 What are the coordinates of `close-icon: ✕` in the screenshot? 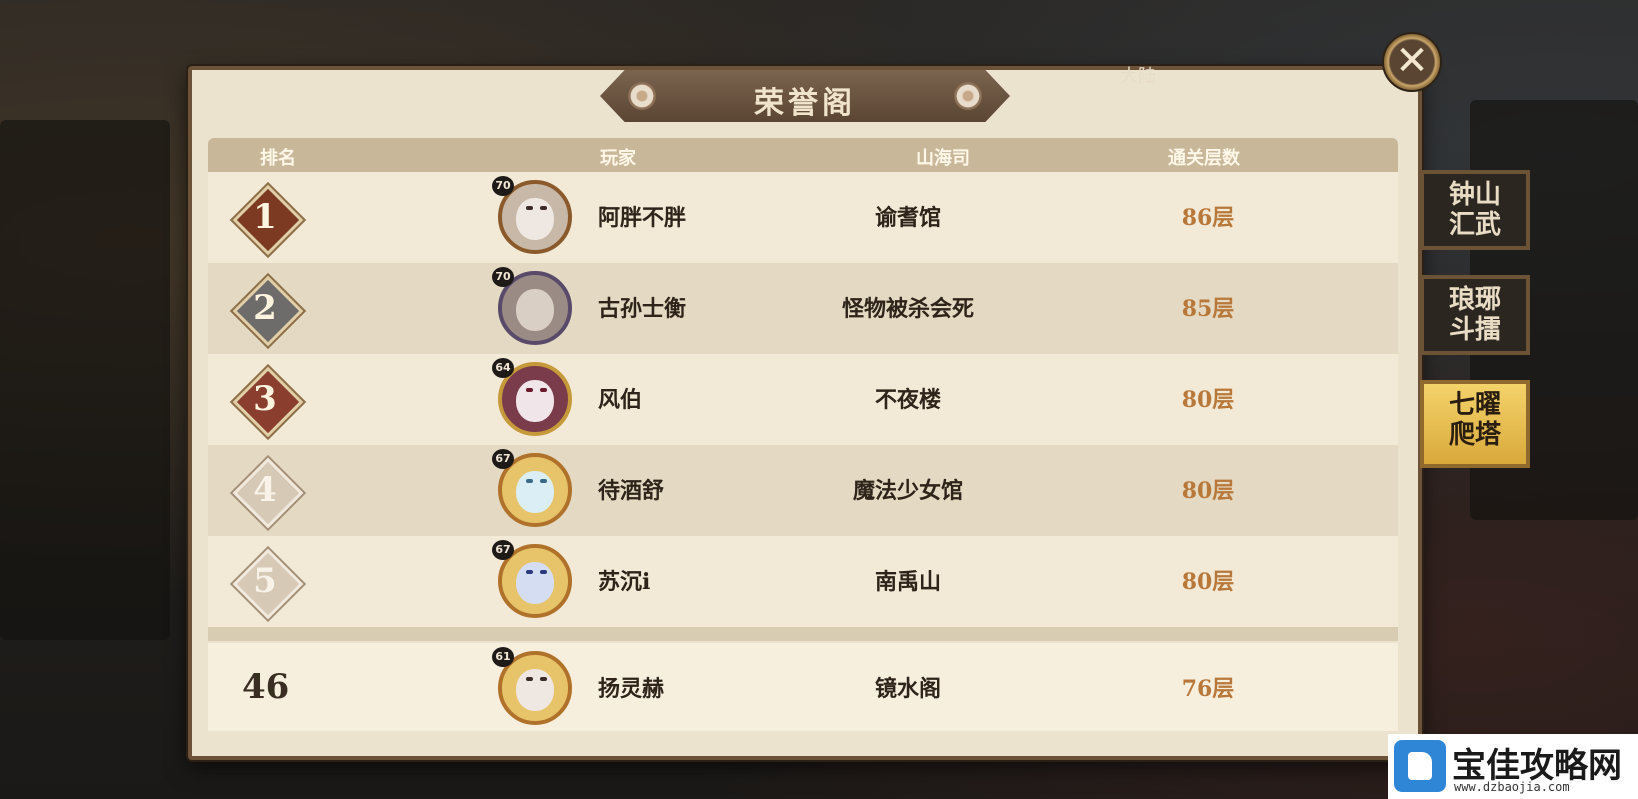 It's located at (1412, 61).